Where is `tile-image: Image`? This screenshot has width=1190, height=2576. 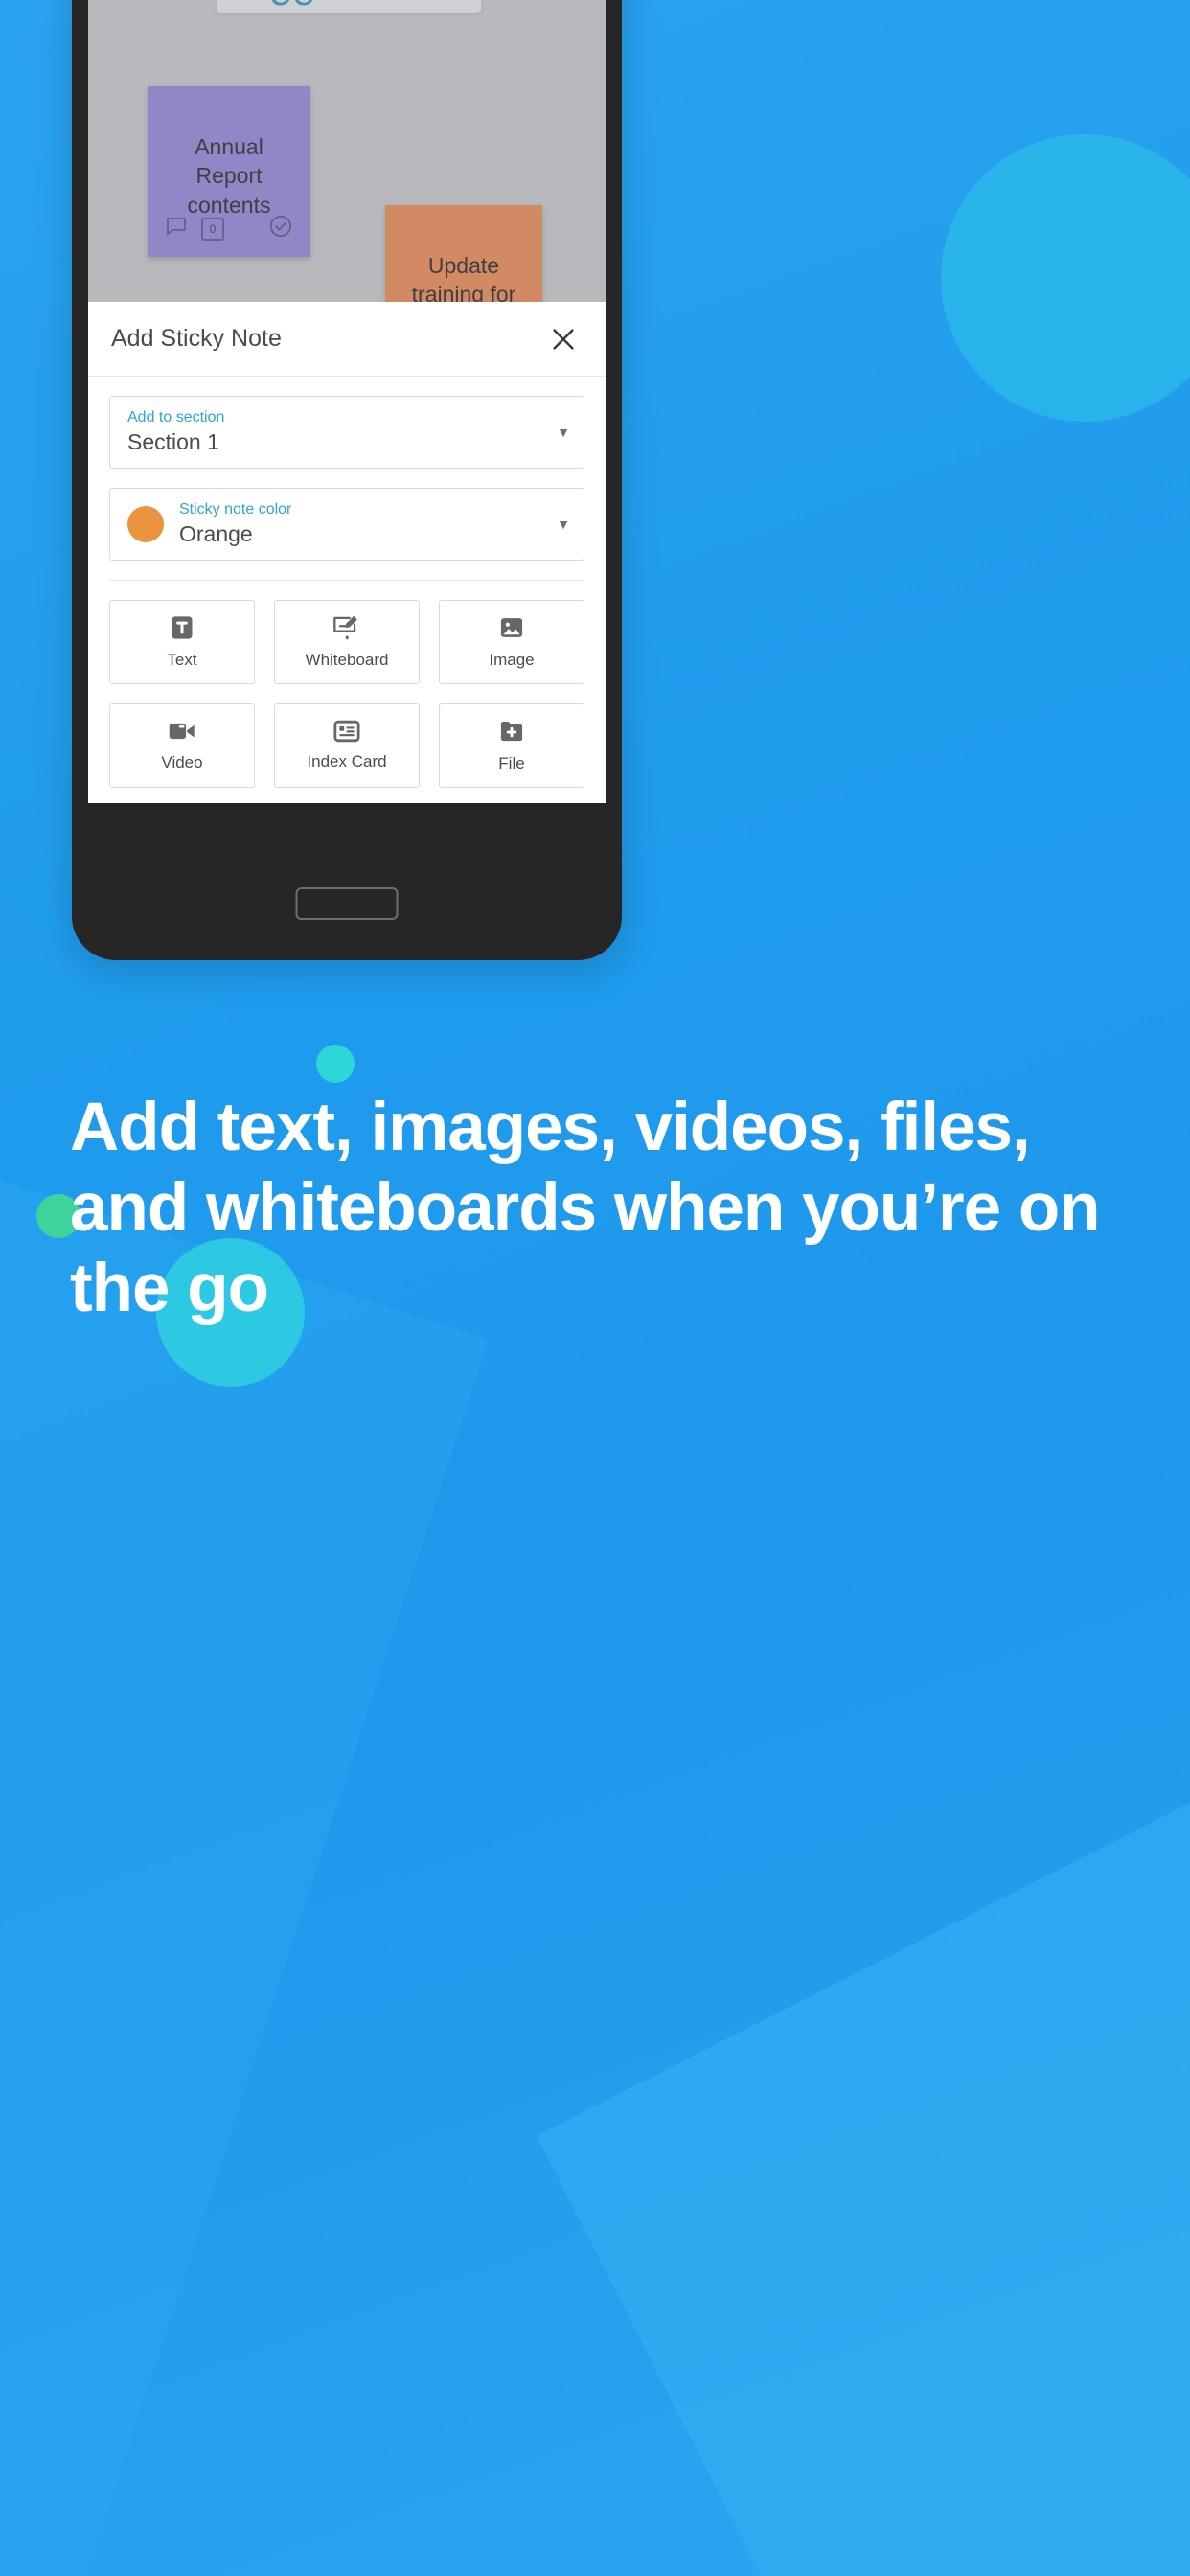
tile-image: Image is located at coordinates (512, 642).